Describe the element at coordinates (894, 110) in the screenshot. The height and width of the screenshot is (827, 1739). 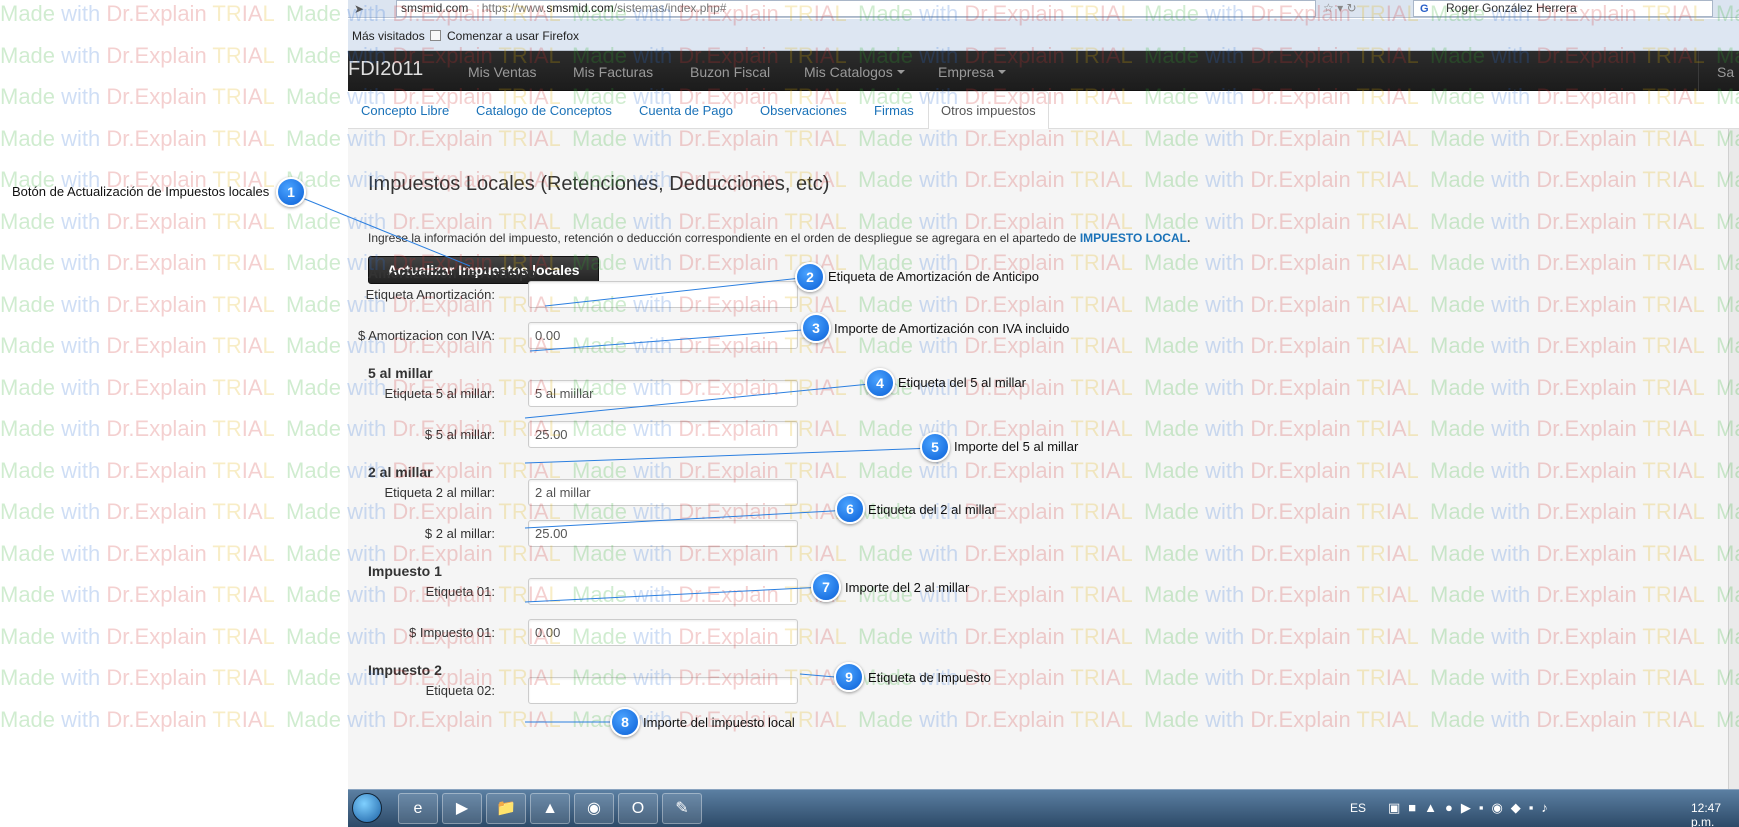
I see `tab-firmas: Firmas` at that location.